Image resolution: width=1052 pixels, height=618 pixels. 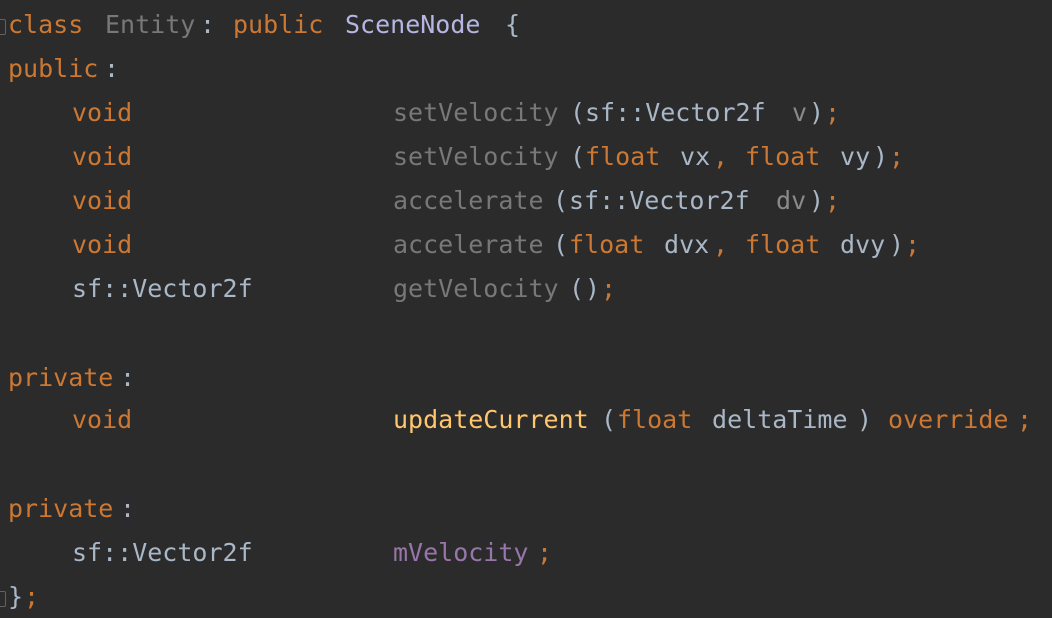 I want to click on class-name: Entity, so click(x=150, y=24).